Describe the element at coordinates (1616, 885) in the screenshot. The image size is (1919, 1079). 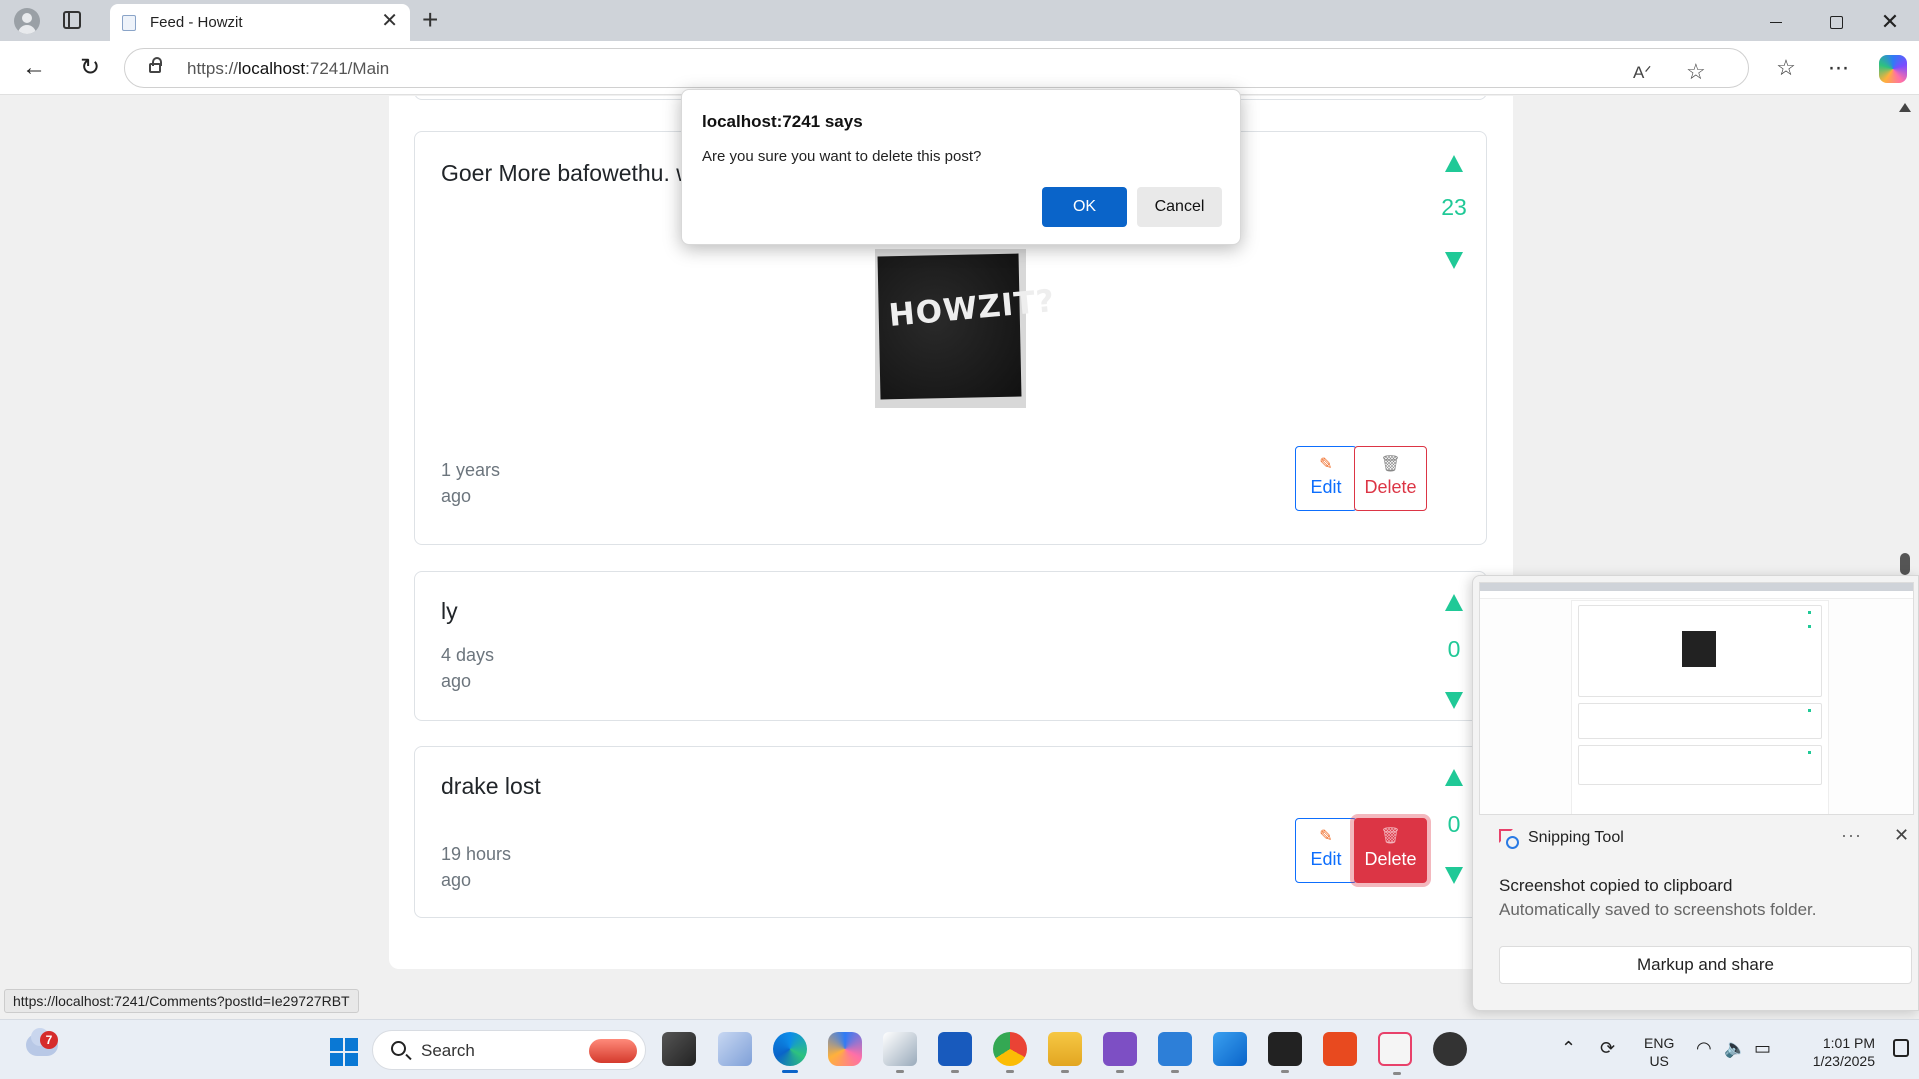
I see `toast-heading: Screenshot copied to clipboard` at that location.